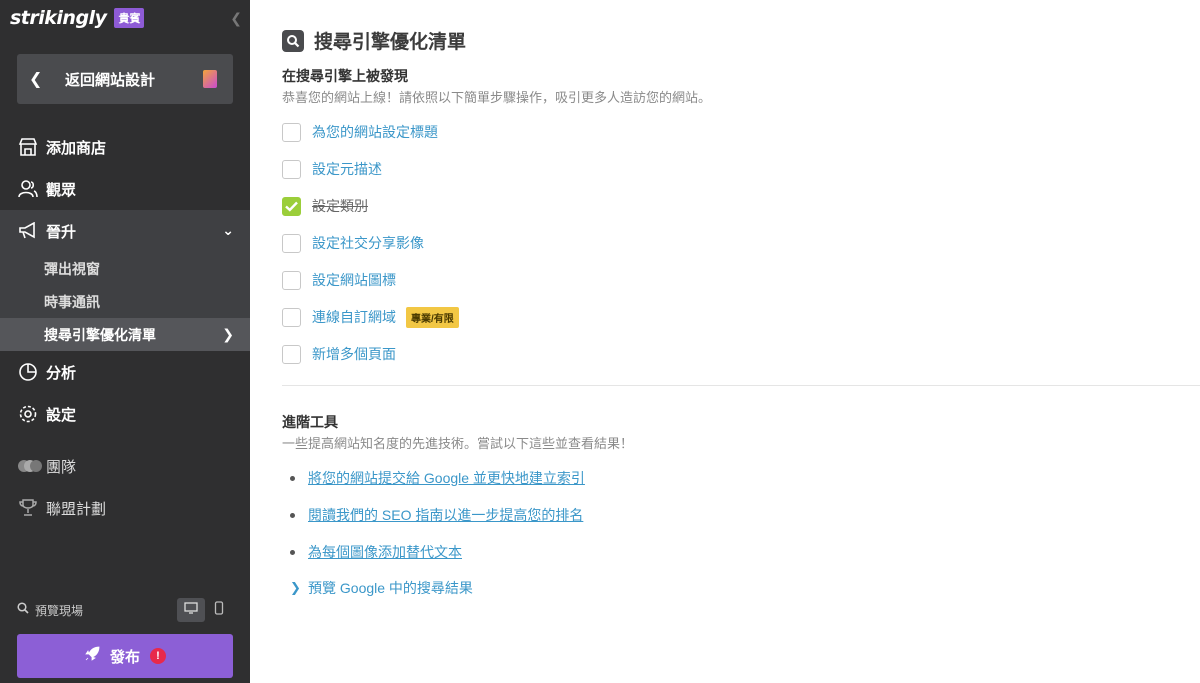 Image resolution: width=1200 pixels, height=683 pixels. What do you see at coordinates (32, 372) in the screenshot?
I see `pie-chart-icon` at bounding box center [32, 372].